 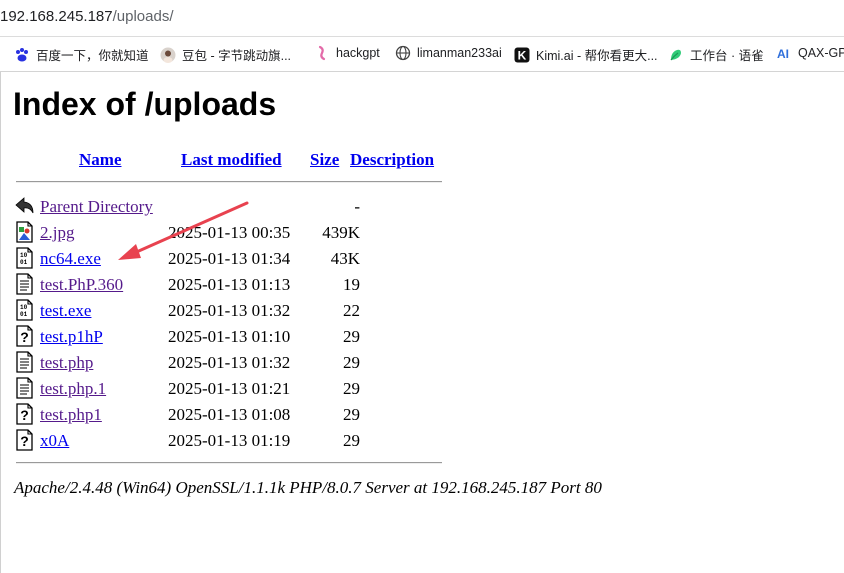 I want to click on file-link: test.php.1, so click(x=73, y=388).